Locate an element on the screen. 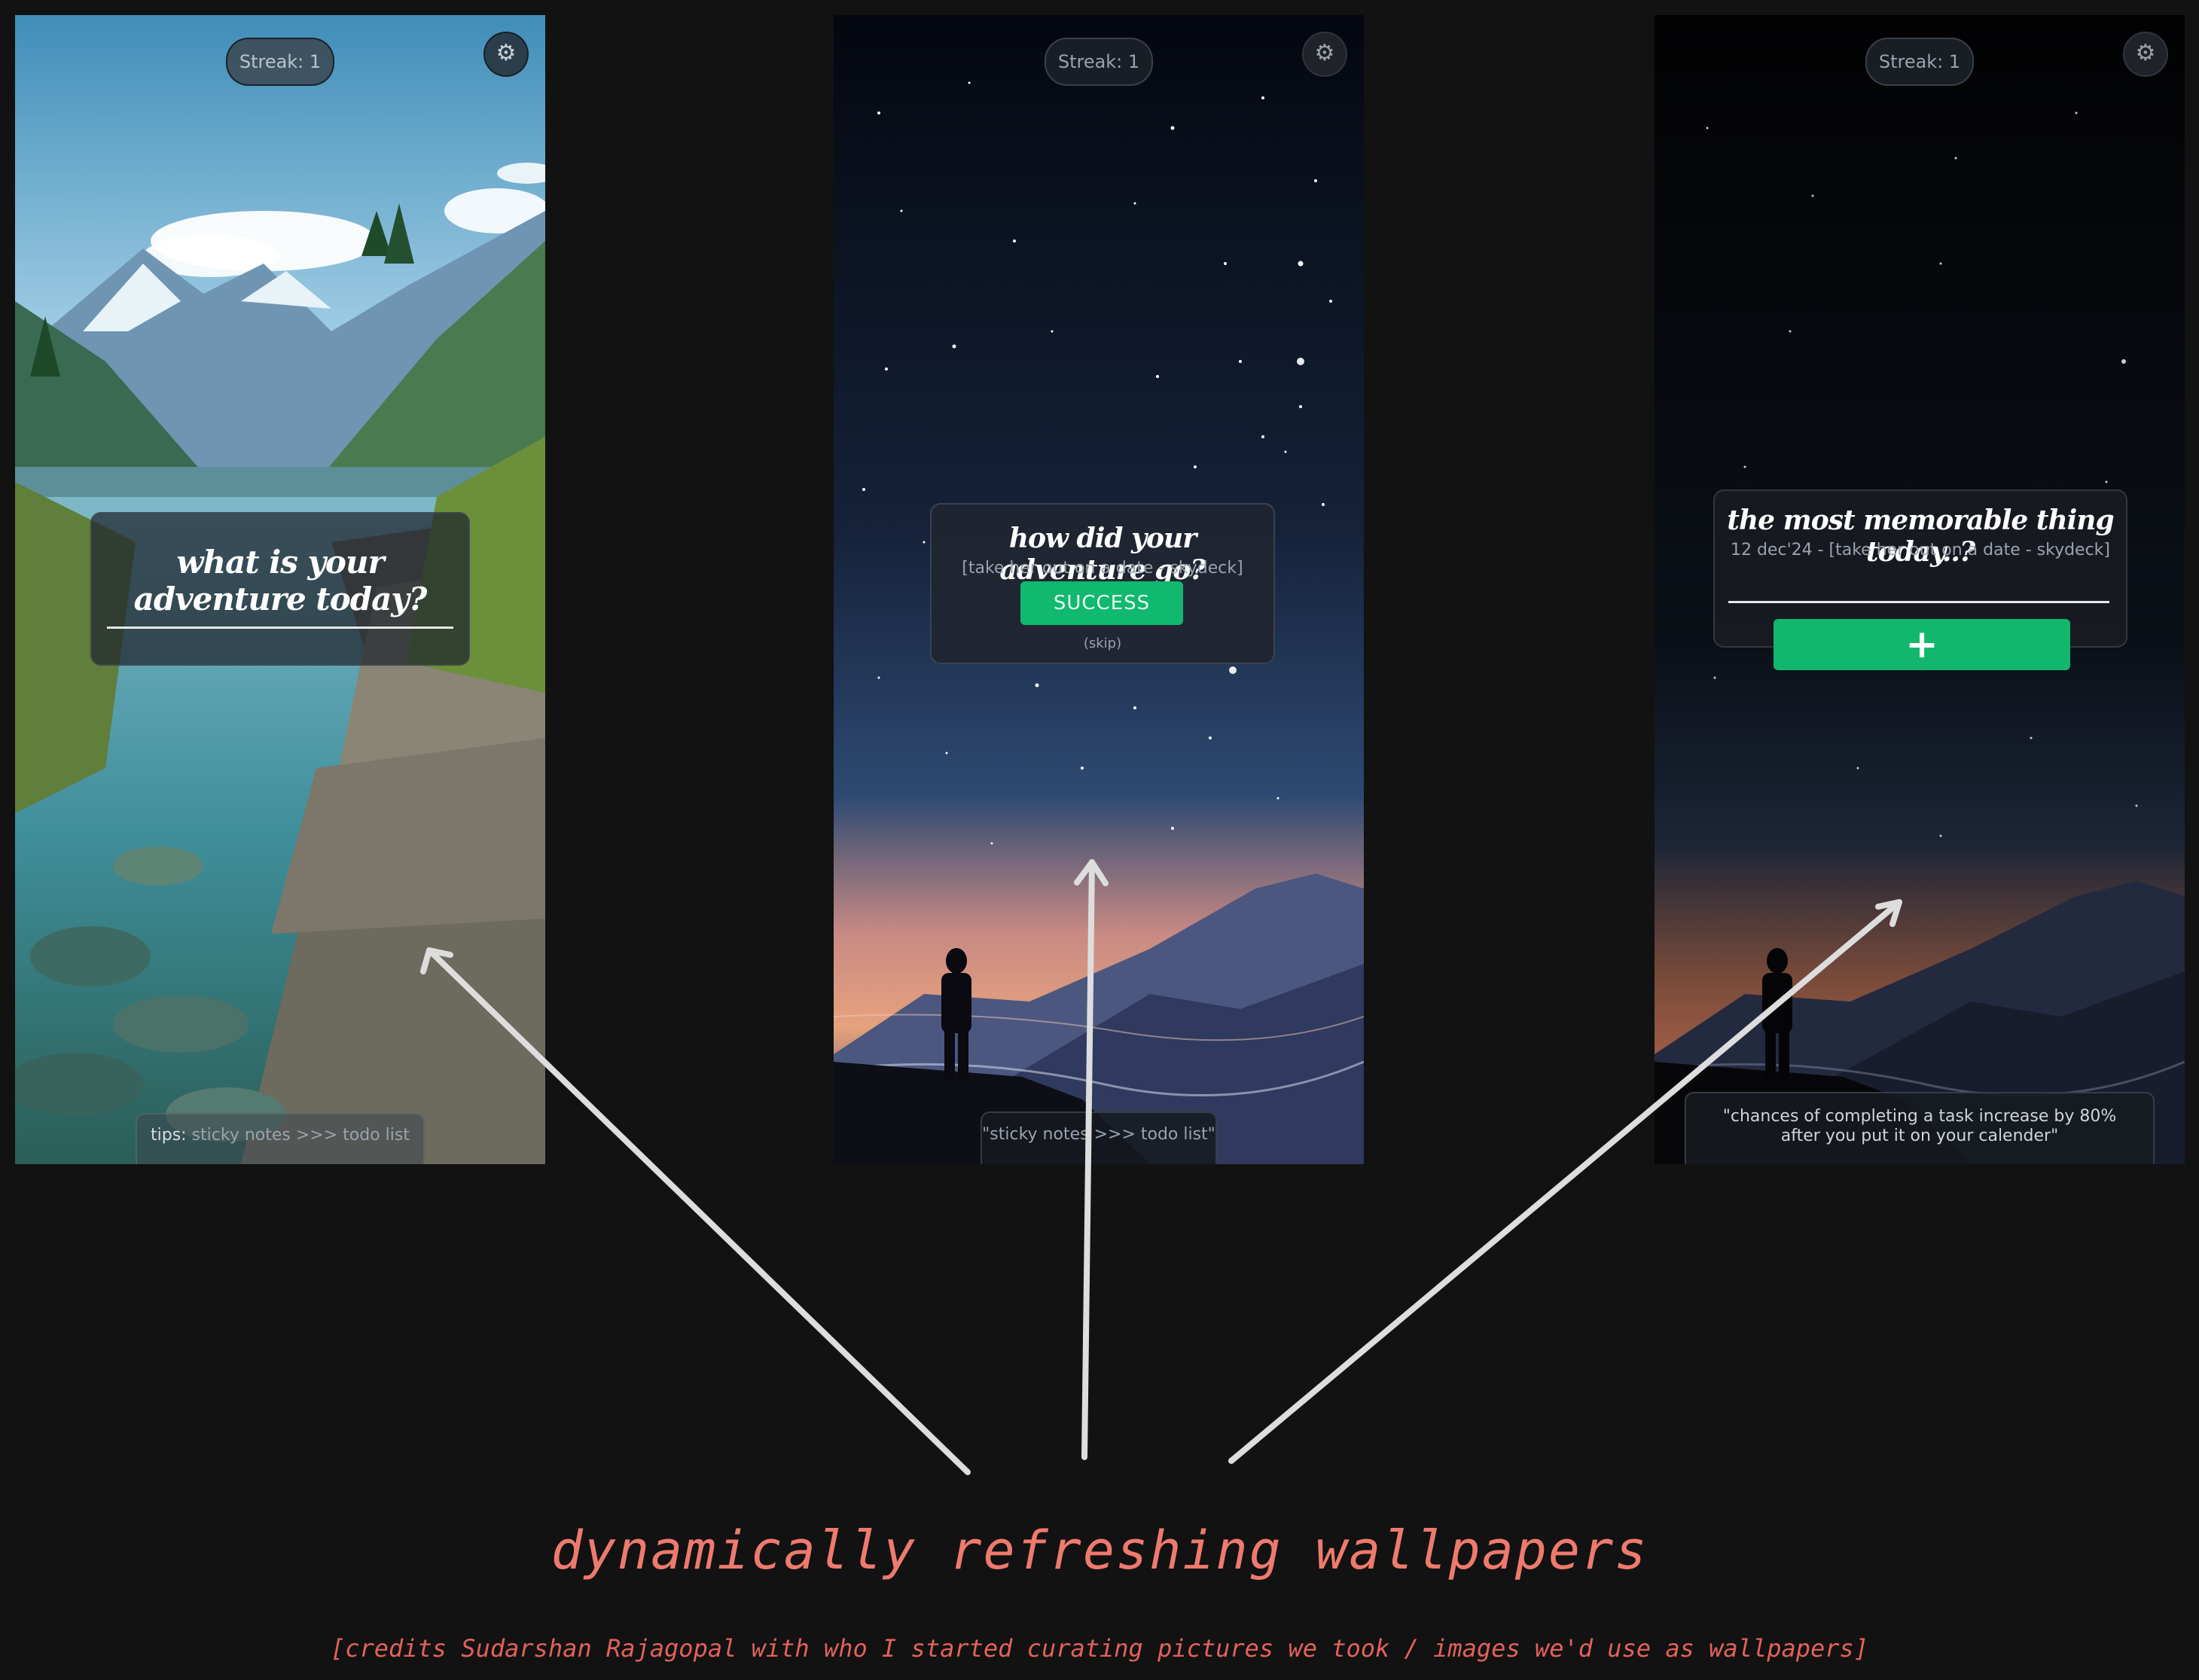 Image resolution: width=2199 pixels, height=1680 pixels. tip-panel: "sticky notes >>> todo list" is located at coordinates (1099, 1137).